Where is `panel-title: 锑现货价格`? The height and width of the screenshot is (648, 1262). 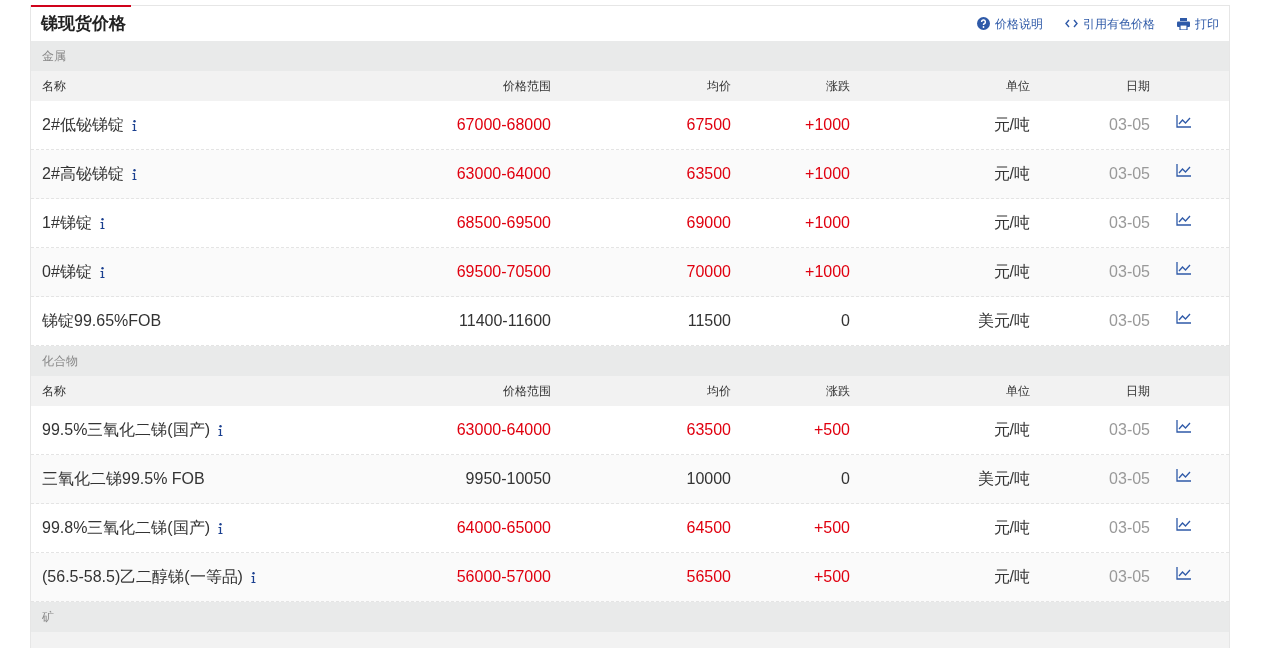
panel-title: 锑现货价格 is located at coordinates (83, 23).